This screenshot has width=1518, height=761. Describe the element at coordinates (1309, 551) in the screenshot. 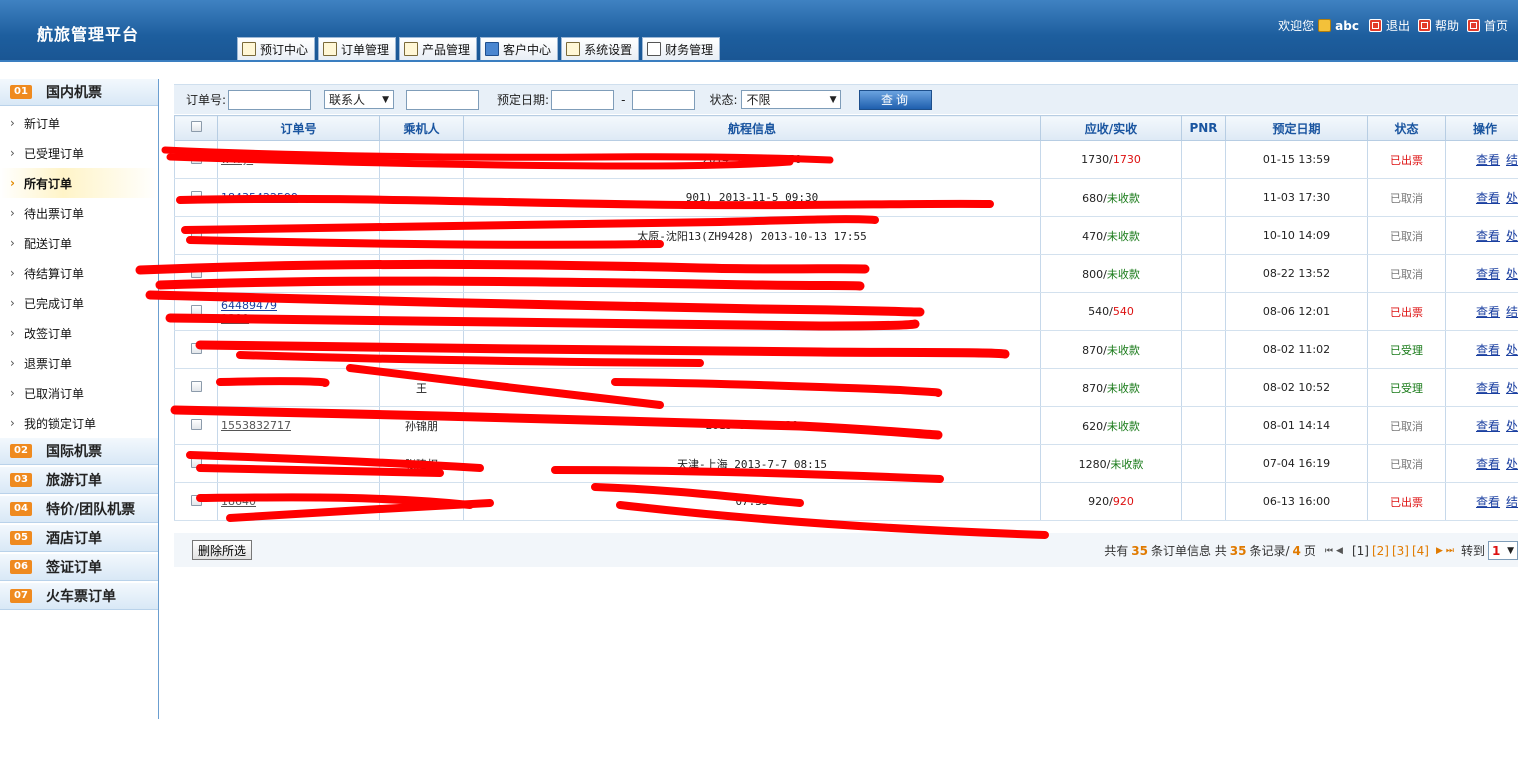

I see `pages-suffix: 页` at that location.